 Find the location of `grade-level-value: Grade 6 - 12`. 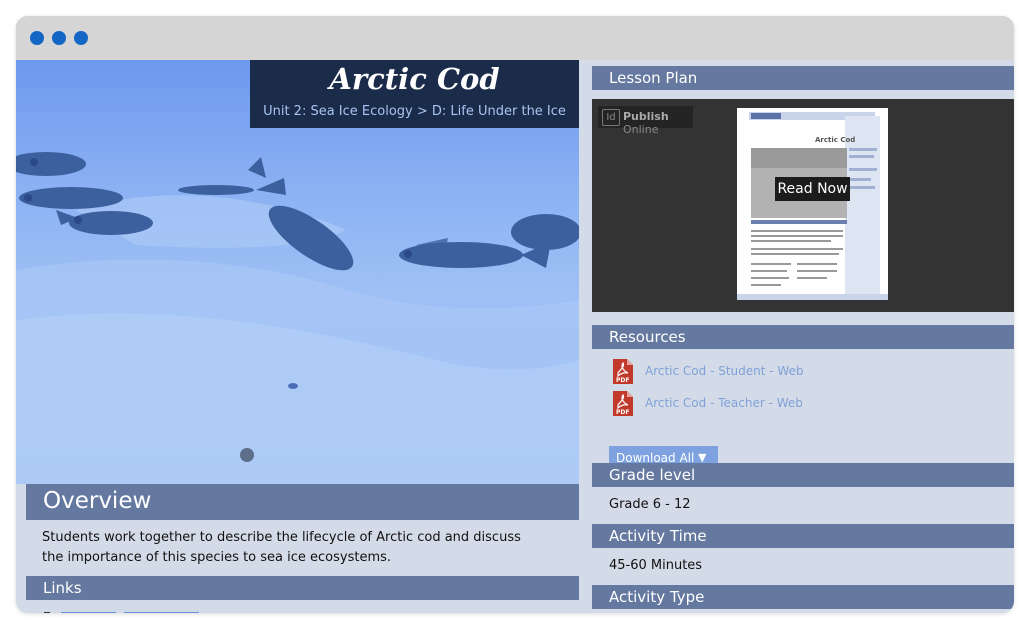

grade-level-value: Grade 6 - 12 is located at coordinates (650, 504).